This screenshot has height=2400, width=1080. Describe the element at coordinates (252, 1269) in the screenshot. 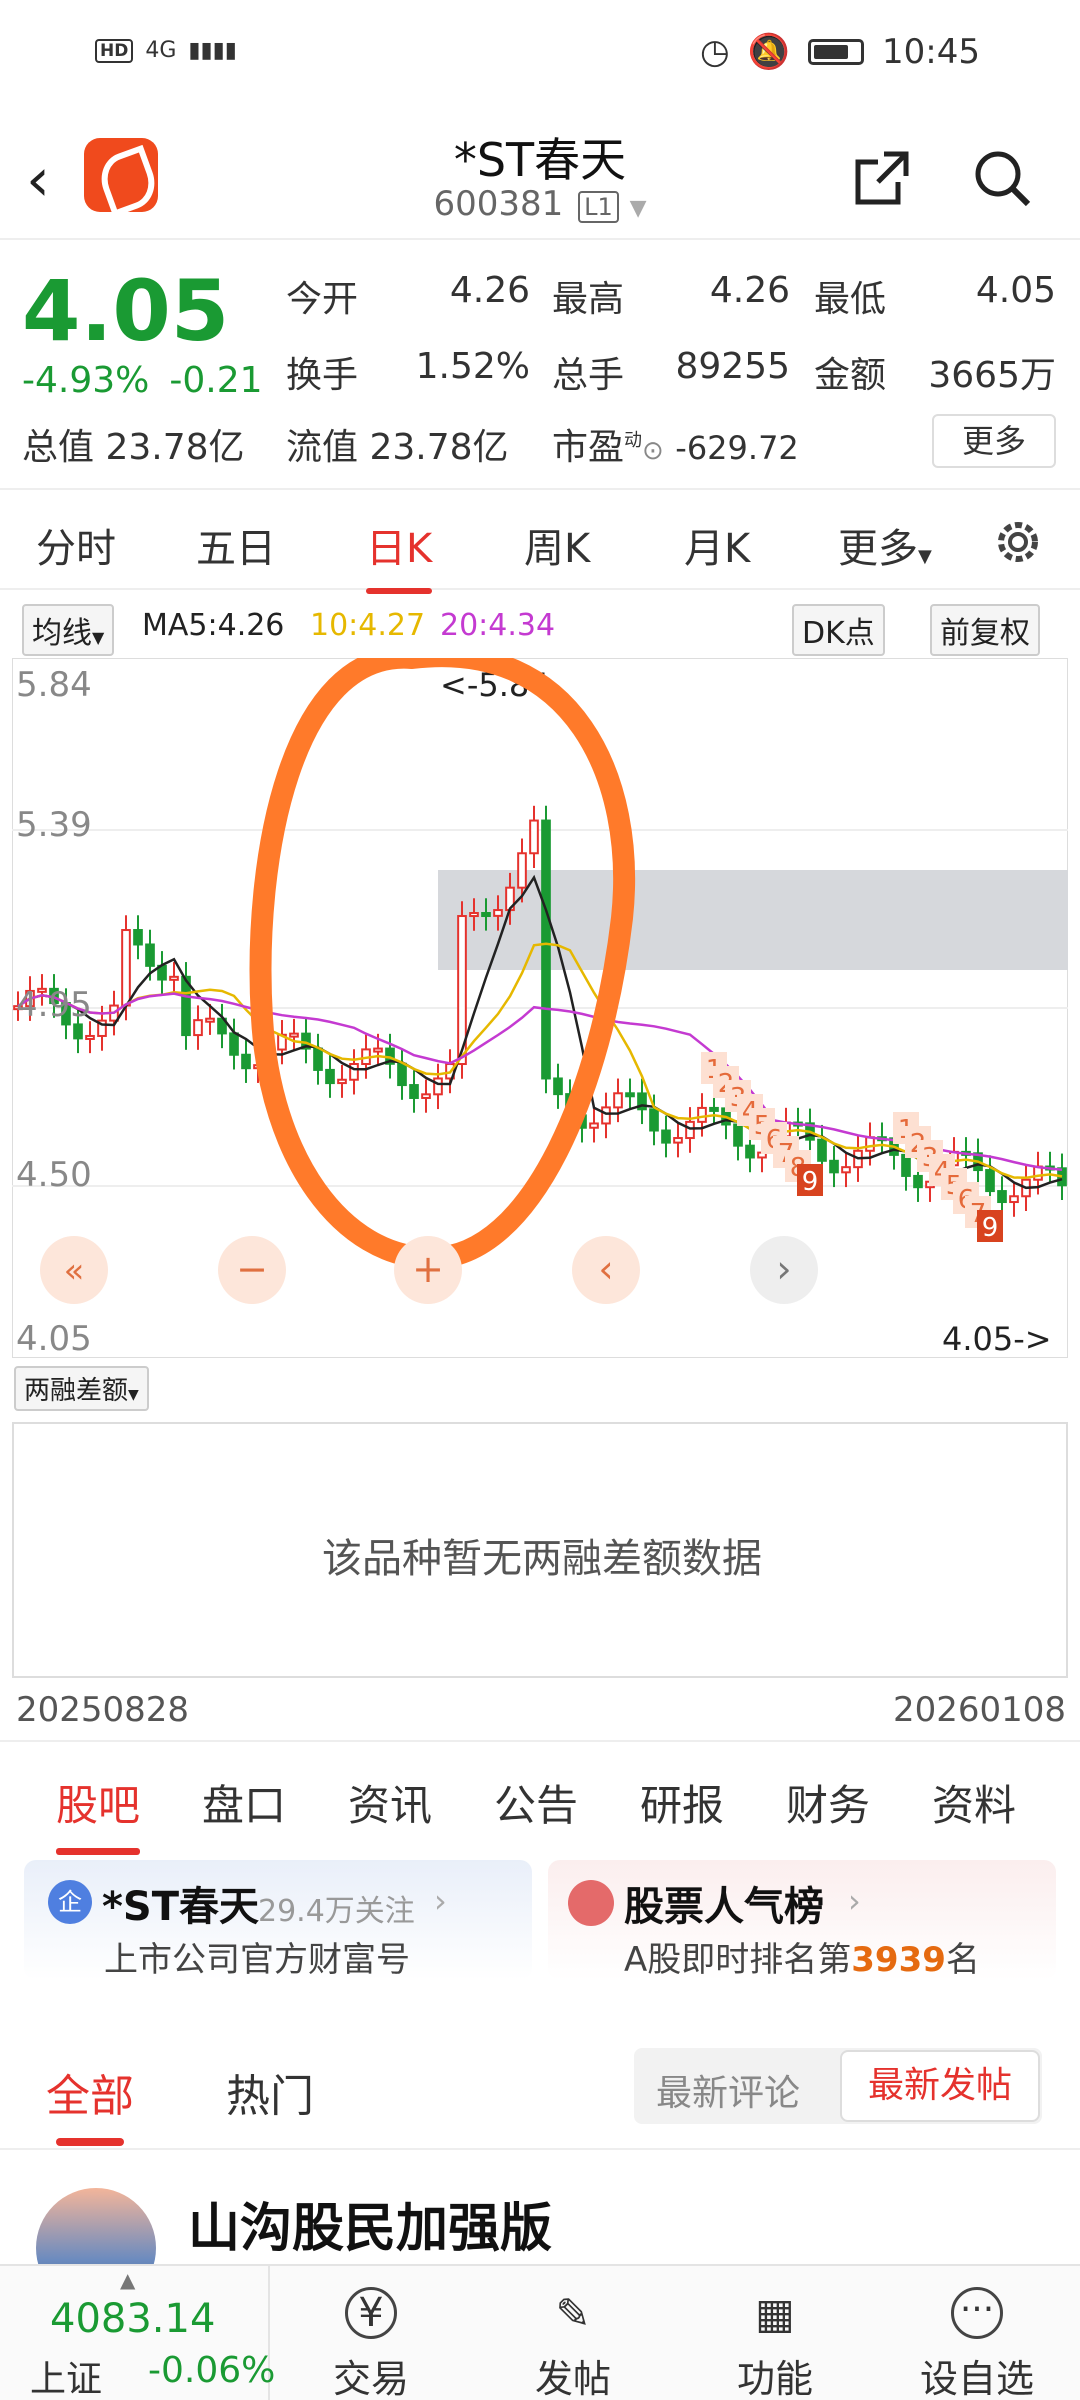

I see `minus-icon: −` at that location.